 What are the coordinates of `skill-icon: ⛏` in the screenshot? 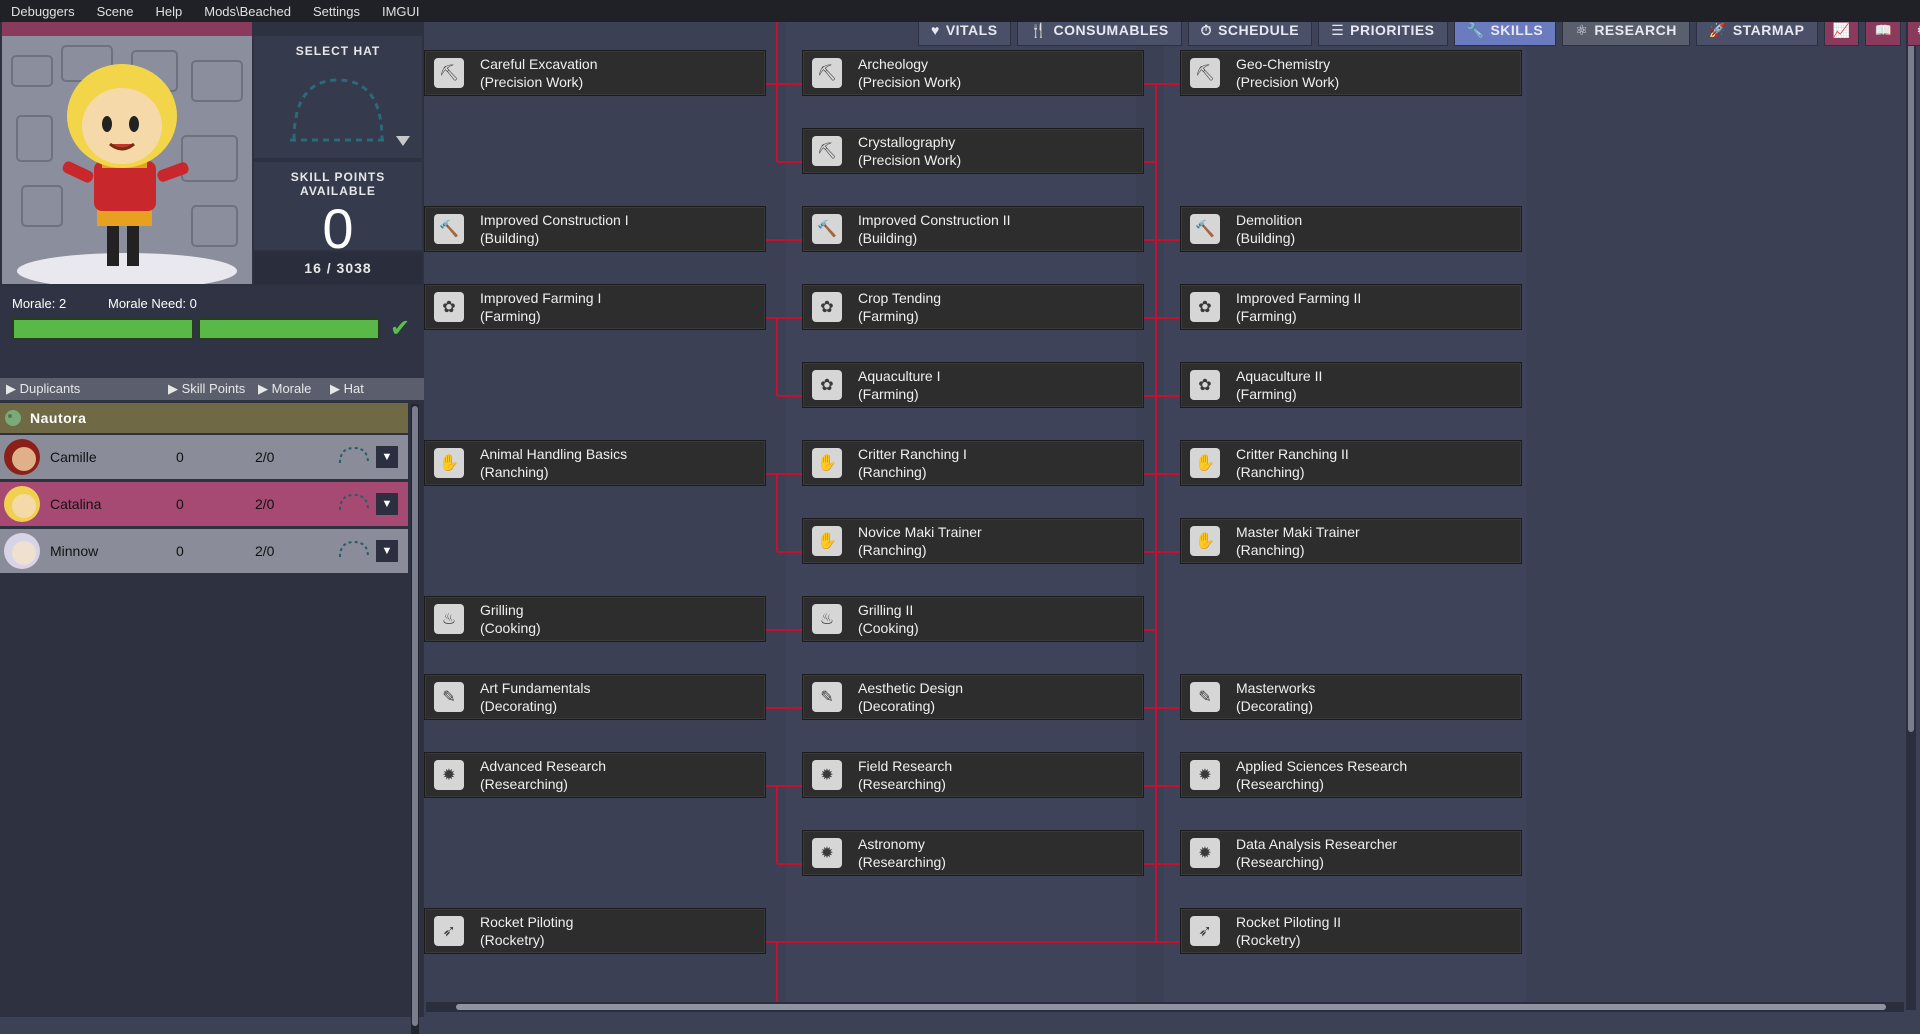 It's located at (827, 73).